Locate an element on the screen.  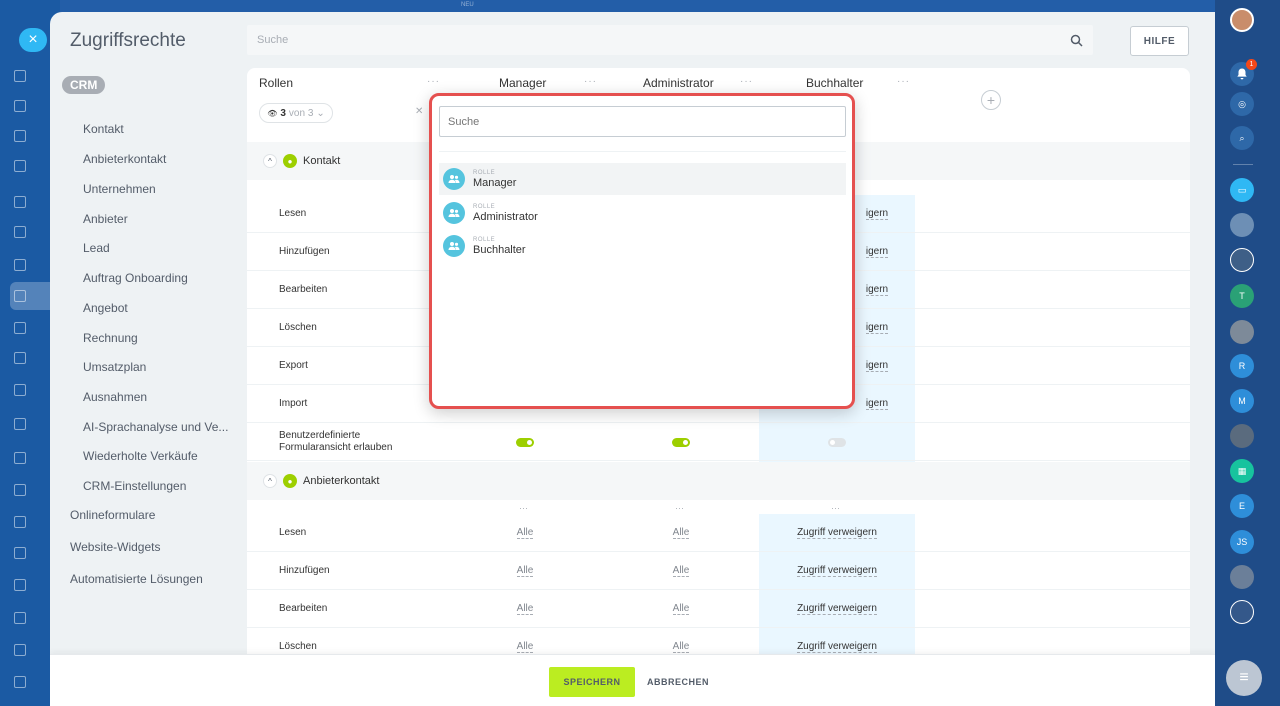
column-administrator: Administrator is located at coordinates (678, 83).